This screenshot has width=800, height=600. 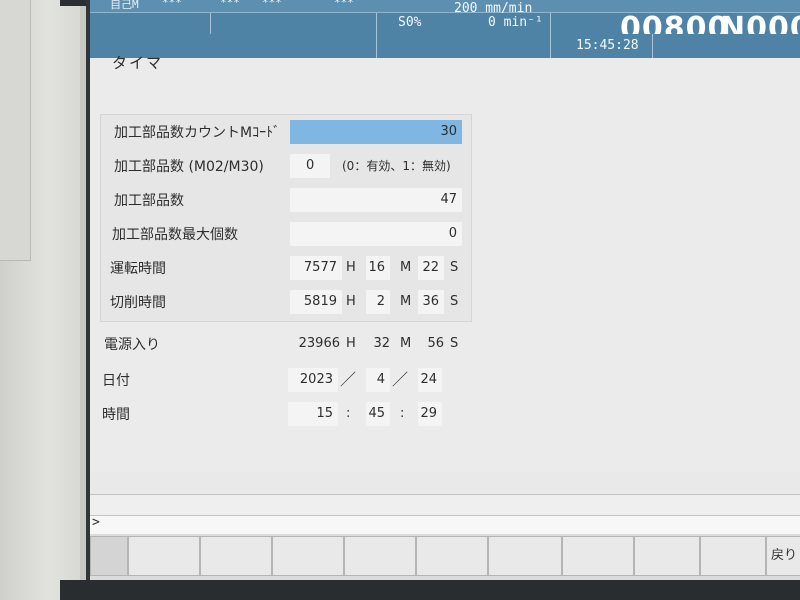 I want to click on machine-bezel, so click(x=40, y=300).